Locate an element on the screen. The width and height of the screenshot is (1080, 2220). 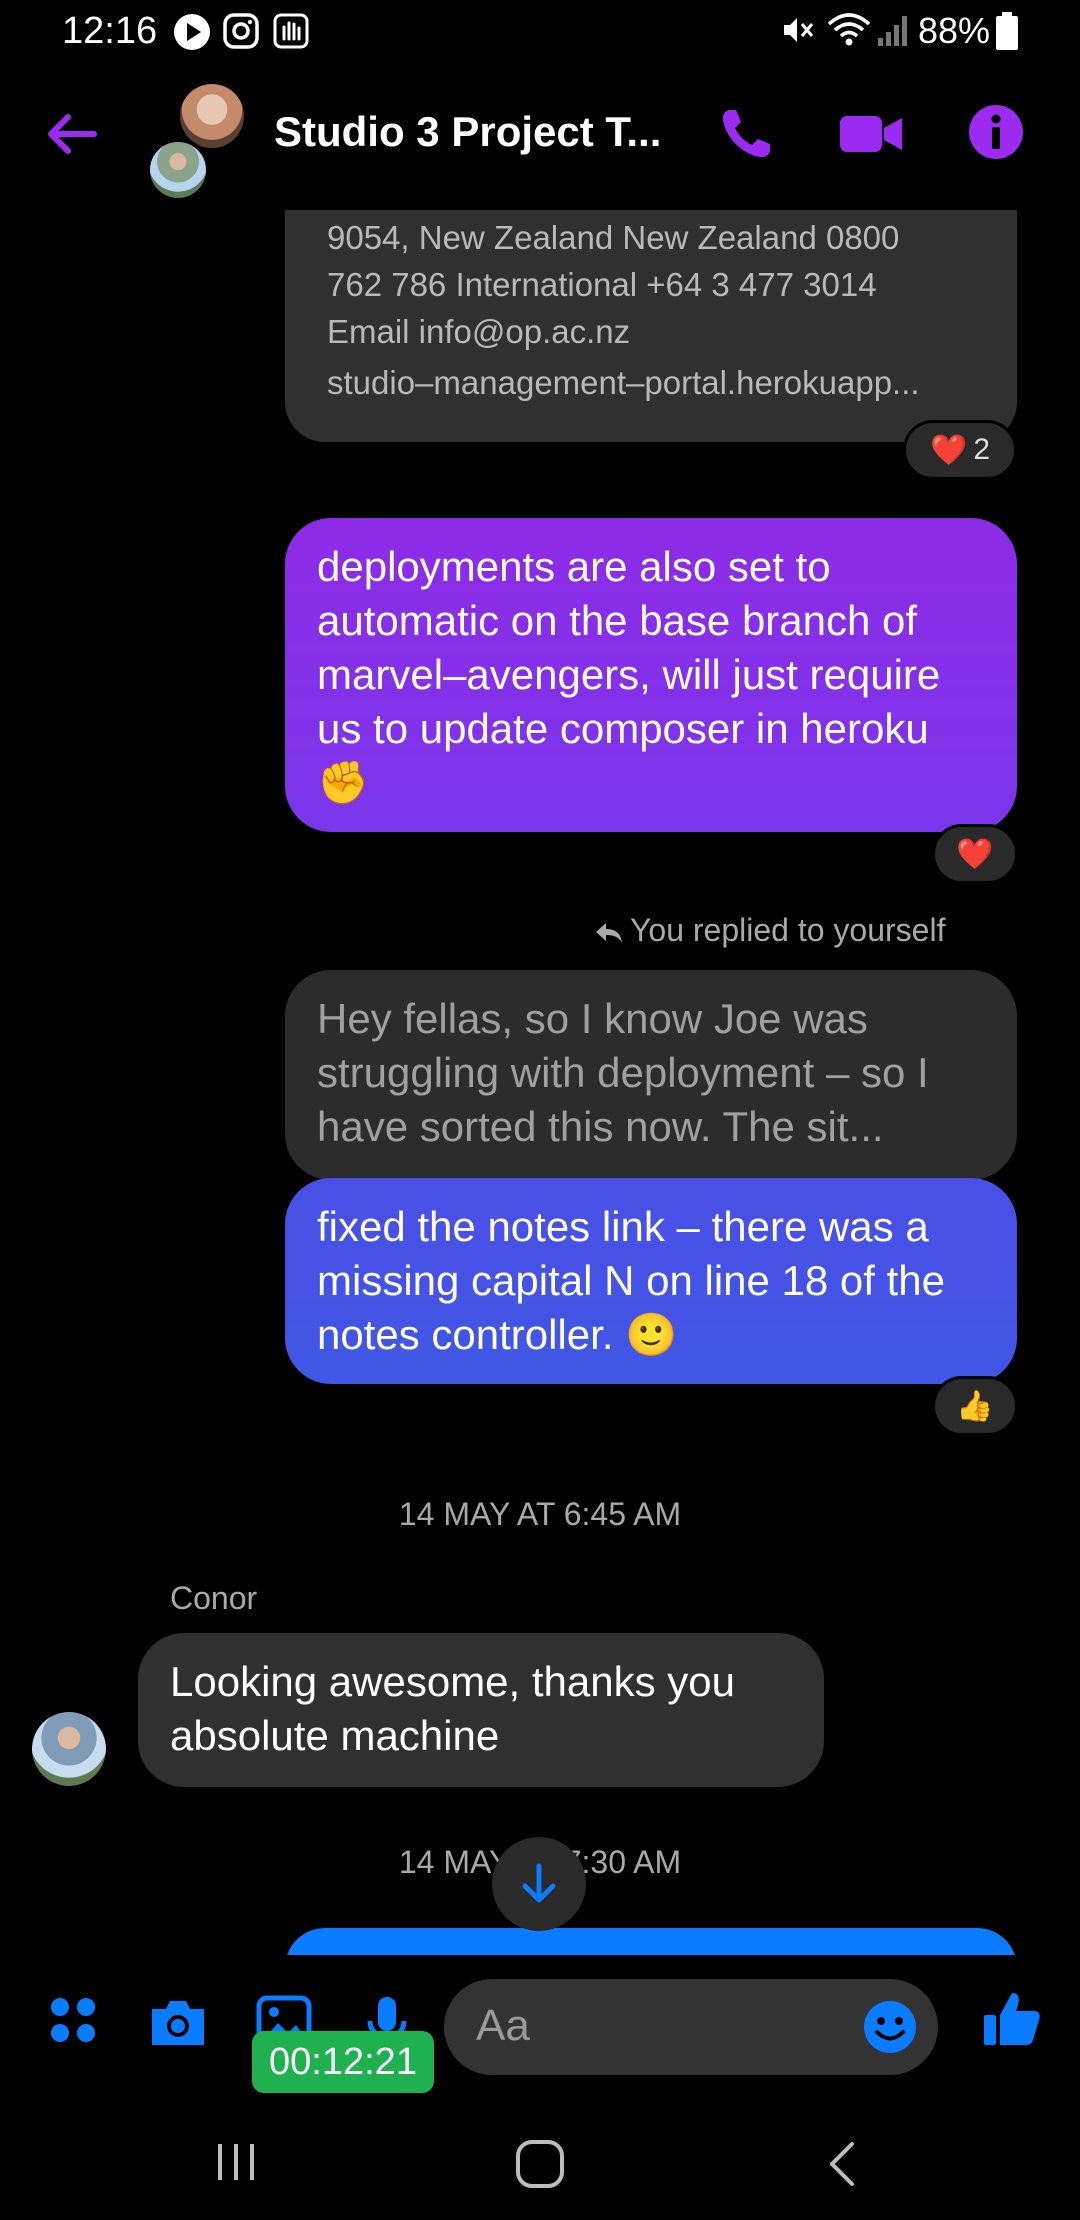
video-icon is located at coordinates (871, 134).